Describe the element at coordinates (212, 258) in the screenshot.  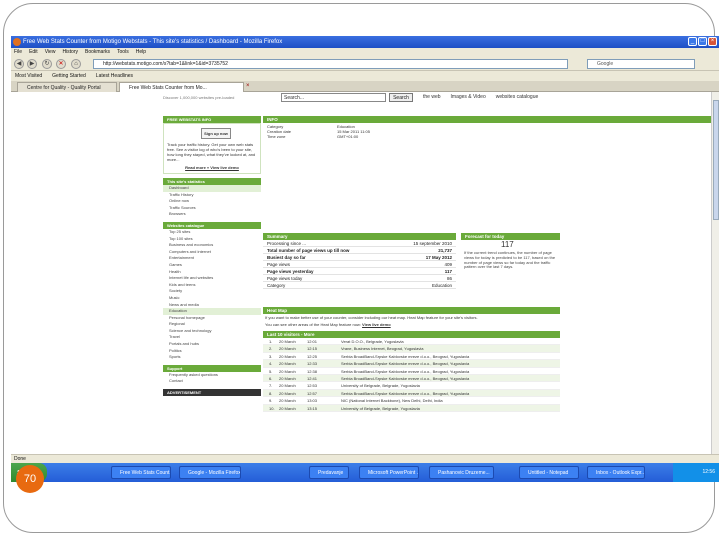
I see `catalogue-item: Entertainment` at that location.